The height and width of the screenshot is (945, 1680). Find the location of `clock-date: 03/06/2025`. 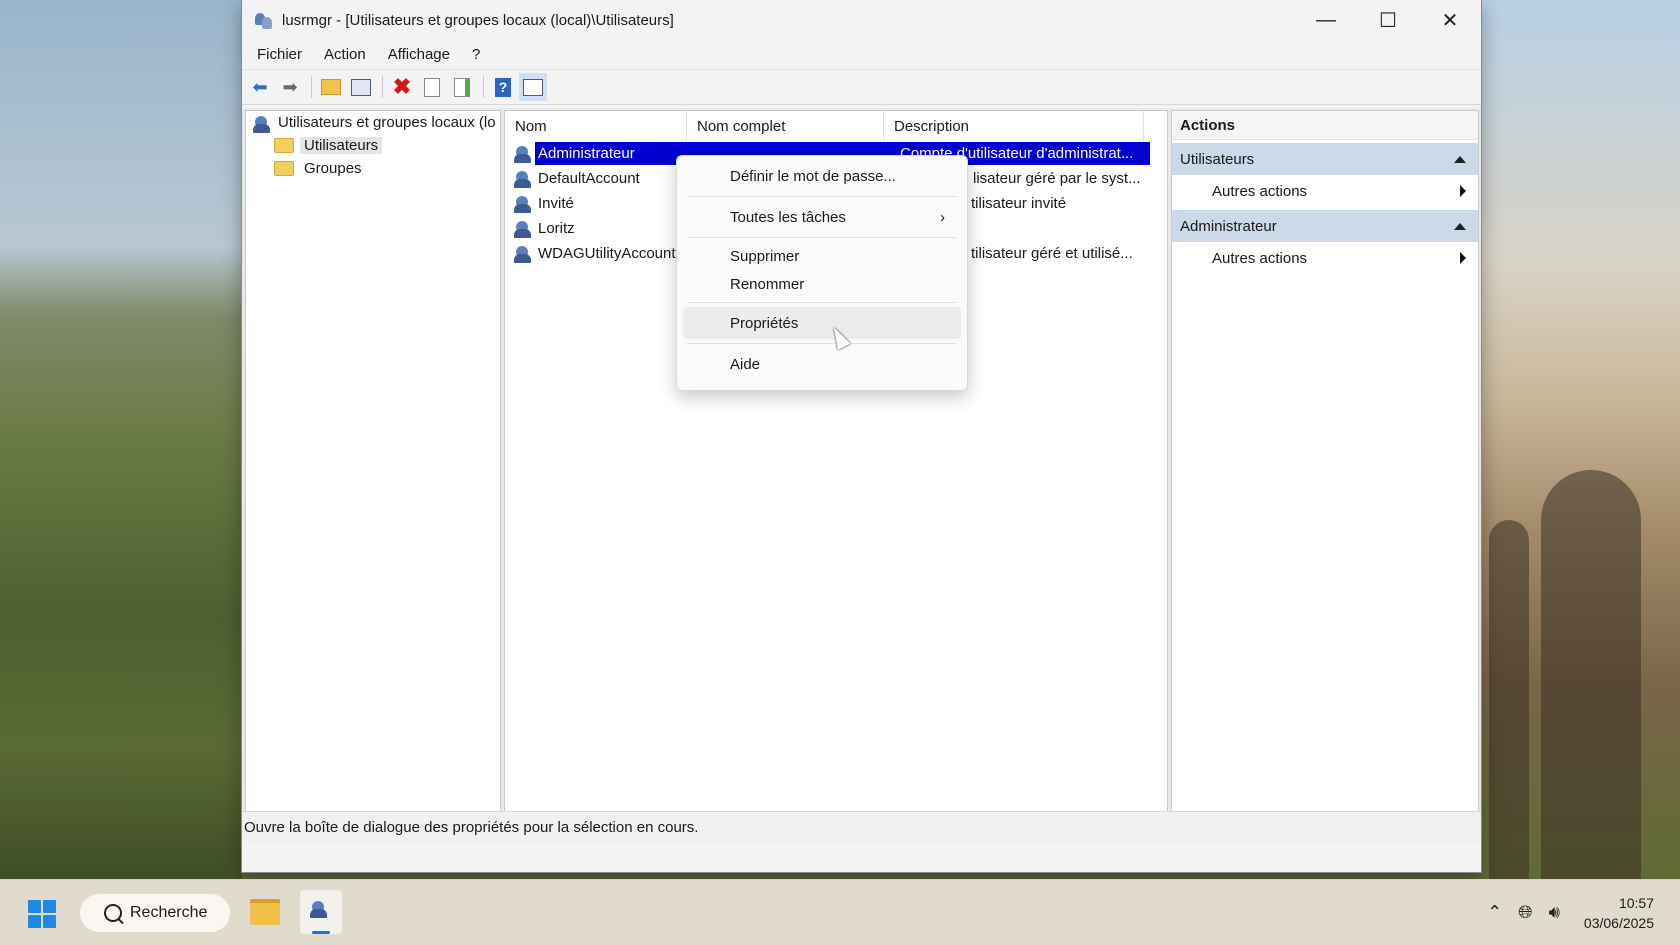

clock-date: 03/06/2025 is located at coordinates (1618, 922).